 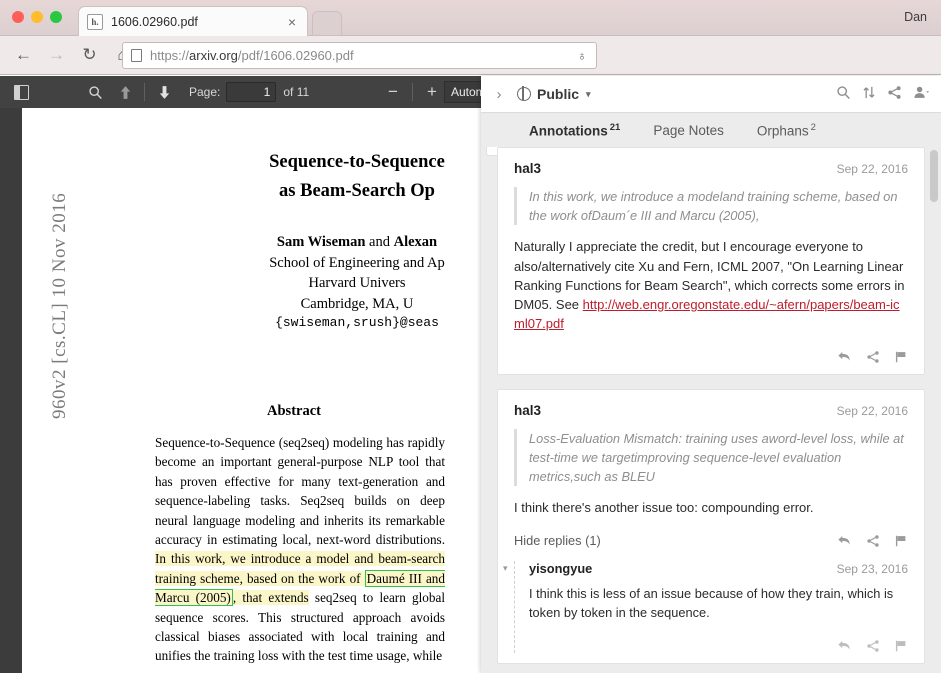 What do you see at coordinates (294, 411) in the screenshot?
I see `abstract-heading: Abstract` at bounding box center [294, 411].